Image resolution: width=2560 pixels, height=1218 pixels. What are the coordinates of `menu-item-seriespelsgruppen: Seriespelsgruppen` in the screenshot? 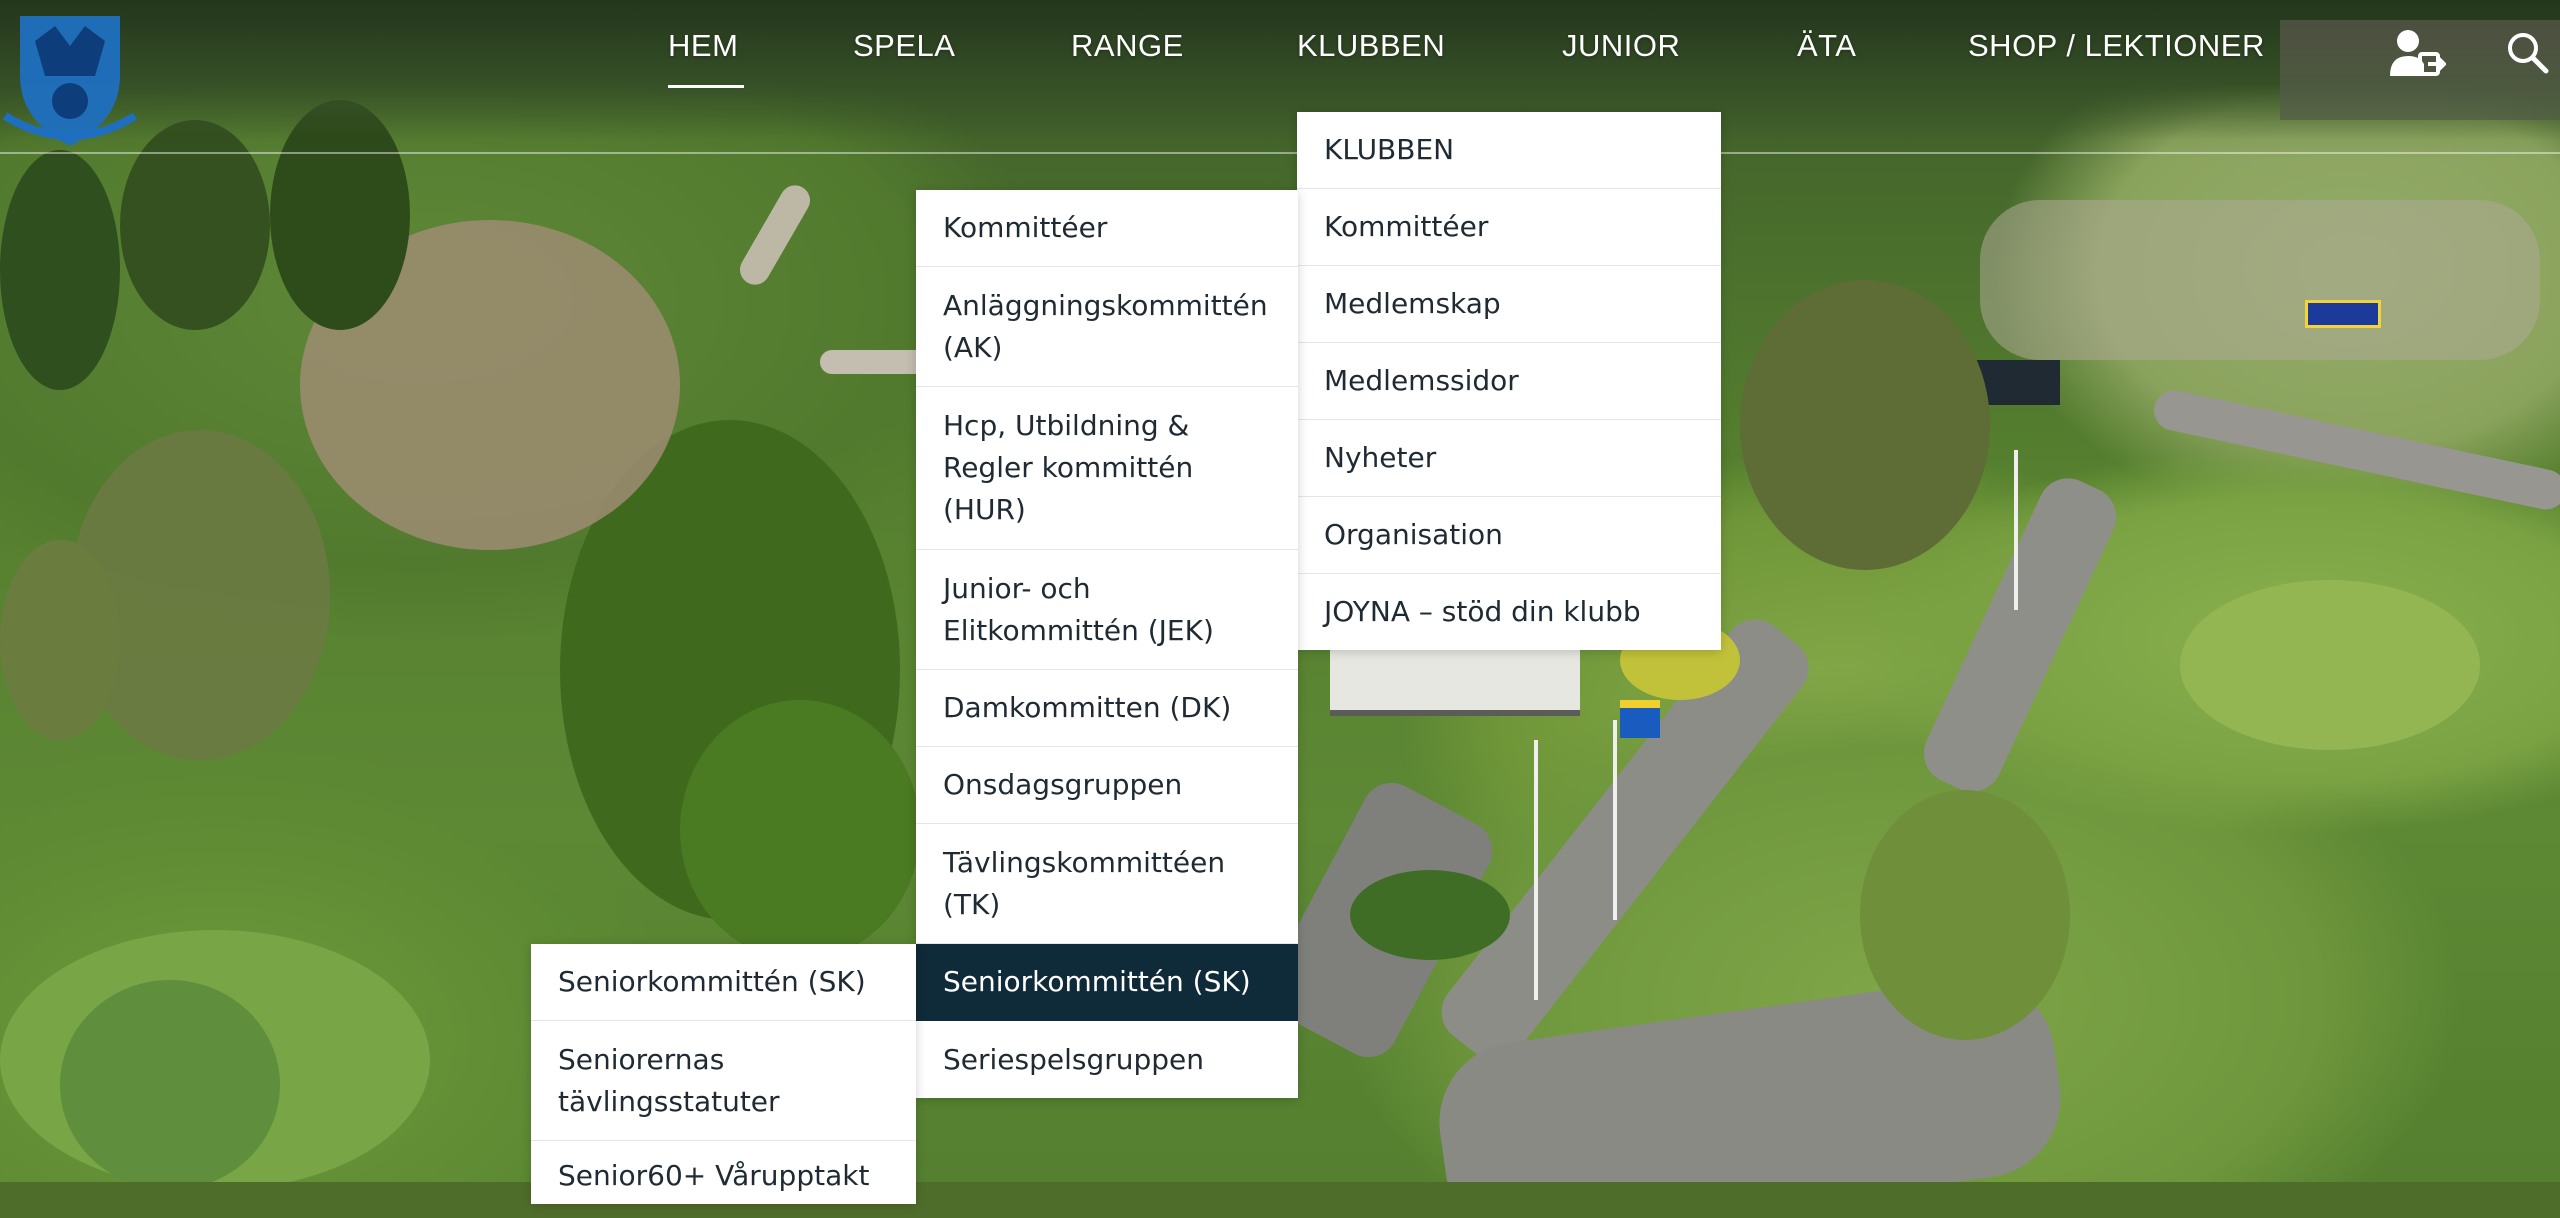 It's located at (1107, 1059).